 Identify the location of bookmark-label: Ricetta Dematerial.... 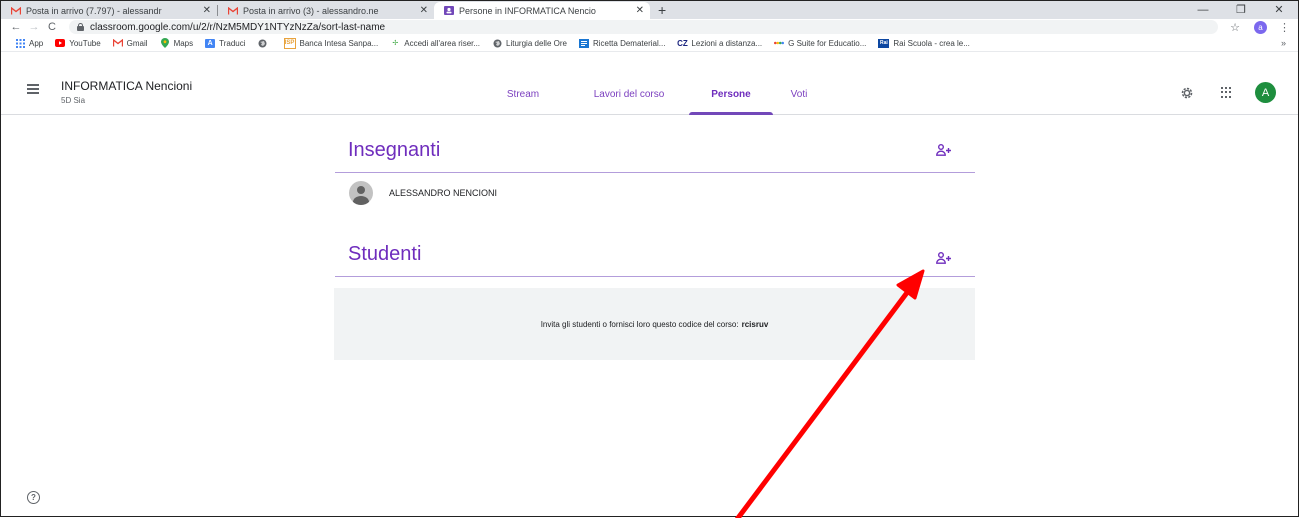
(629, 43).